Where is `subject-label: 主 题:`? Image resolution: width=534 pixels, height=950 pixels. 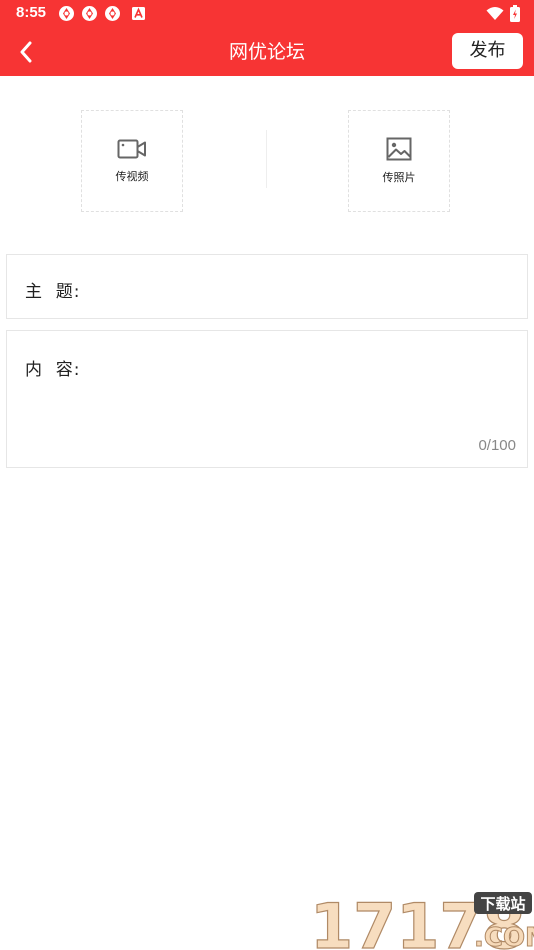
subject-label: 主 题: is located at coordinates (53, 292).